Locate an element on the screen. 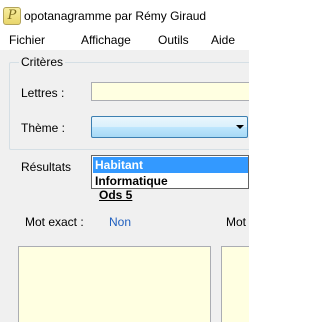  title-bar: P opotanagramme par Rémy Giraud is located at coordinates (124, 15).